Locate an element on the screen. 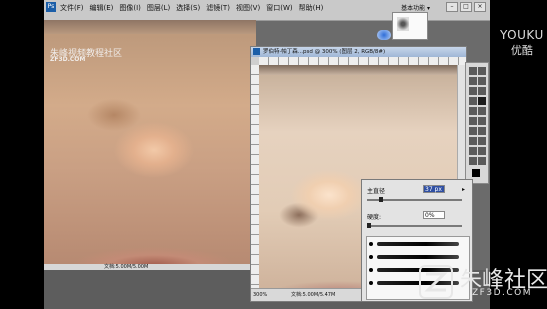 The height and width of the screenshot is (309, 547). path-selection-tool-icon is located at coordinates (473, 151).